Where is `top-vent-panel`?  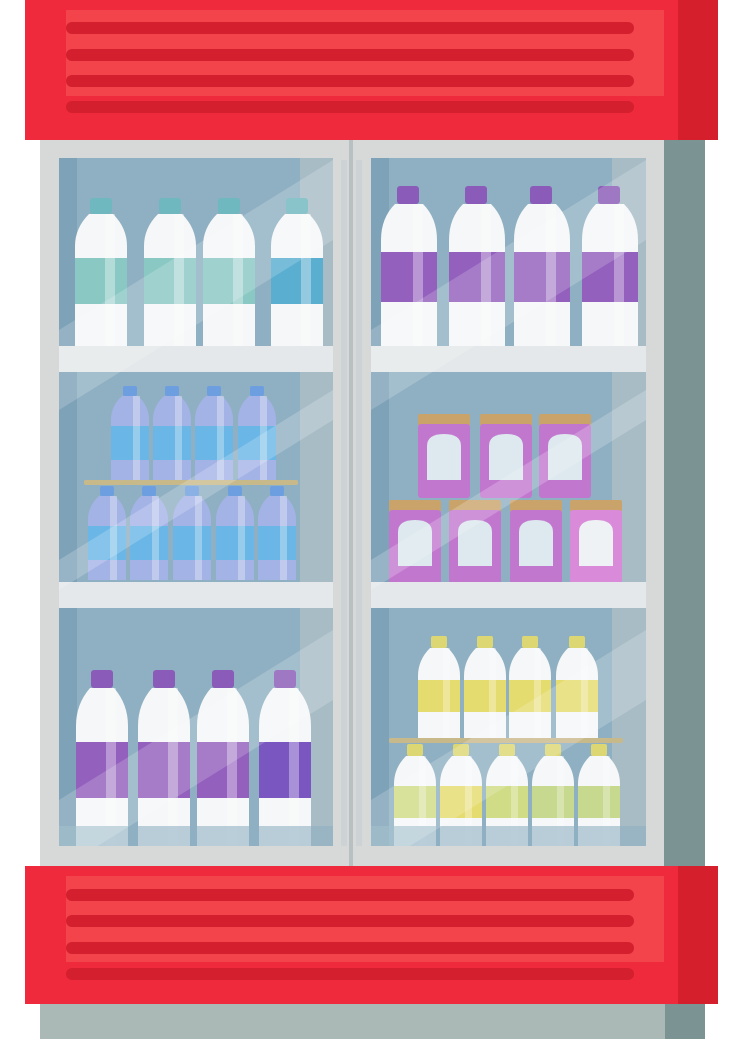 top-vent-panel is located at coordinates (371, 70).